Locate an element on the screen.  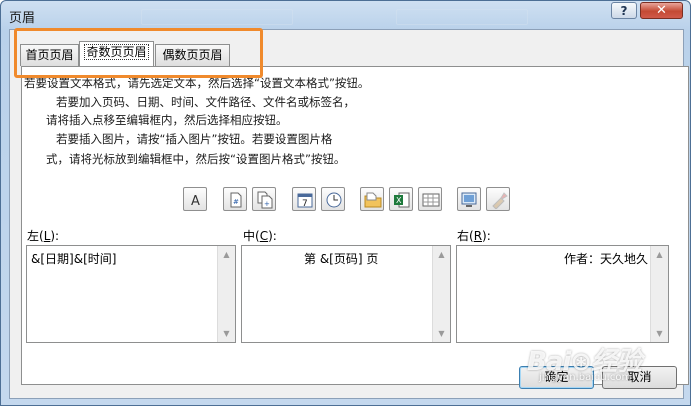
center-section-label: 中(C): is located at coordinates (260, 236).